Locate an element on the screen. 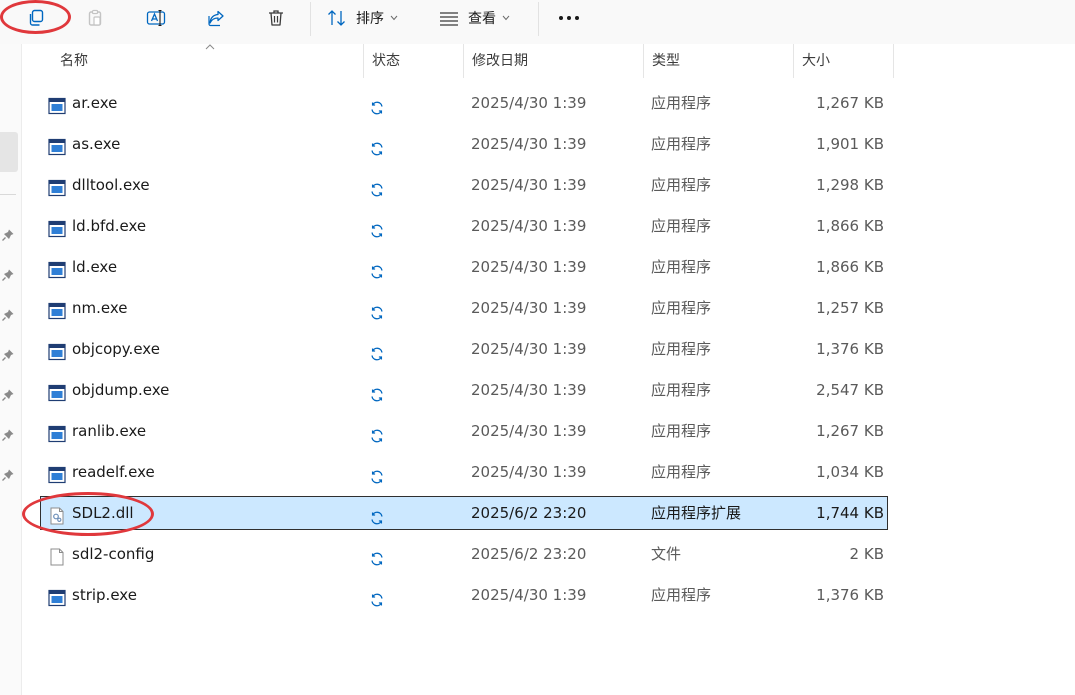 The width and height of the screenshot is (1075, 695). sort-button: 排序 is located at coordinates (369, 18).